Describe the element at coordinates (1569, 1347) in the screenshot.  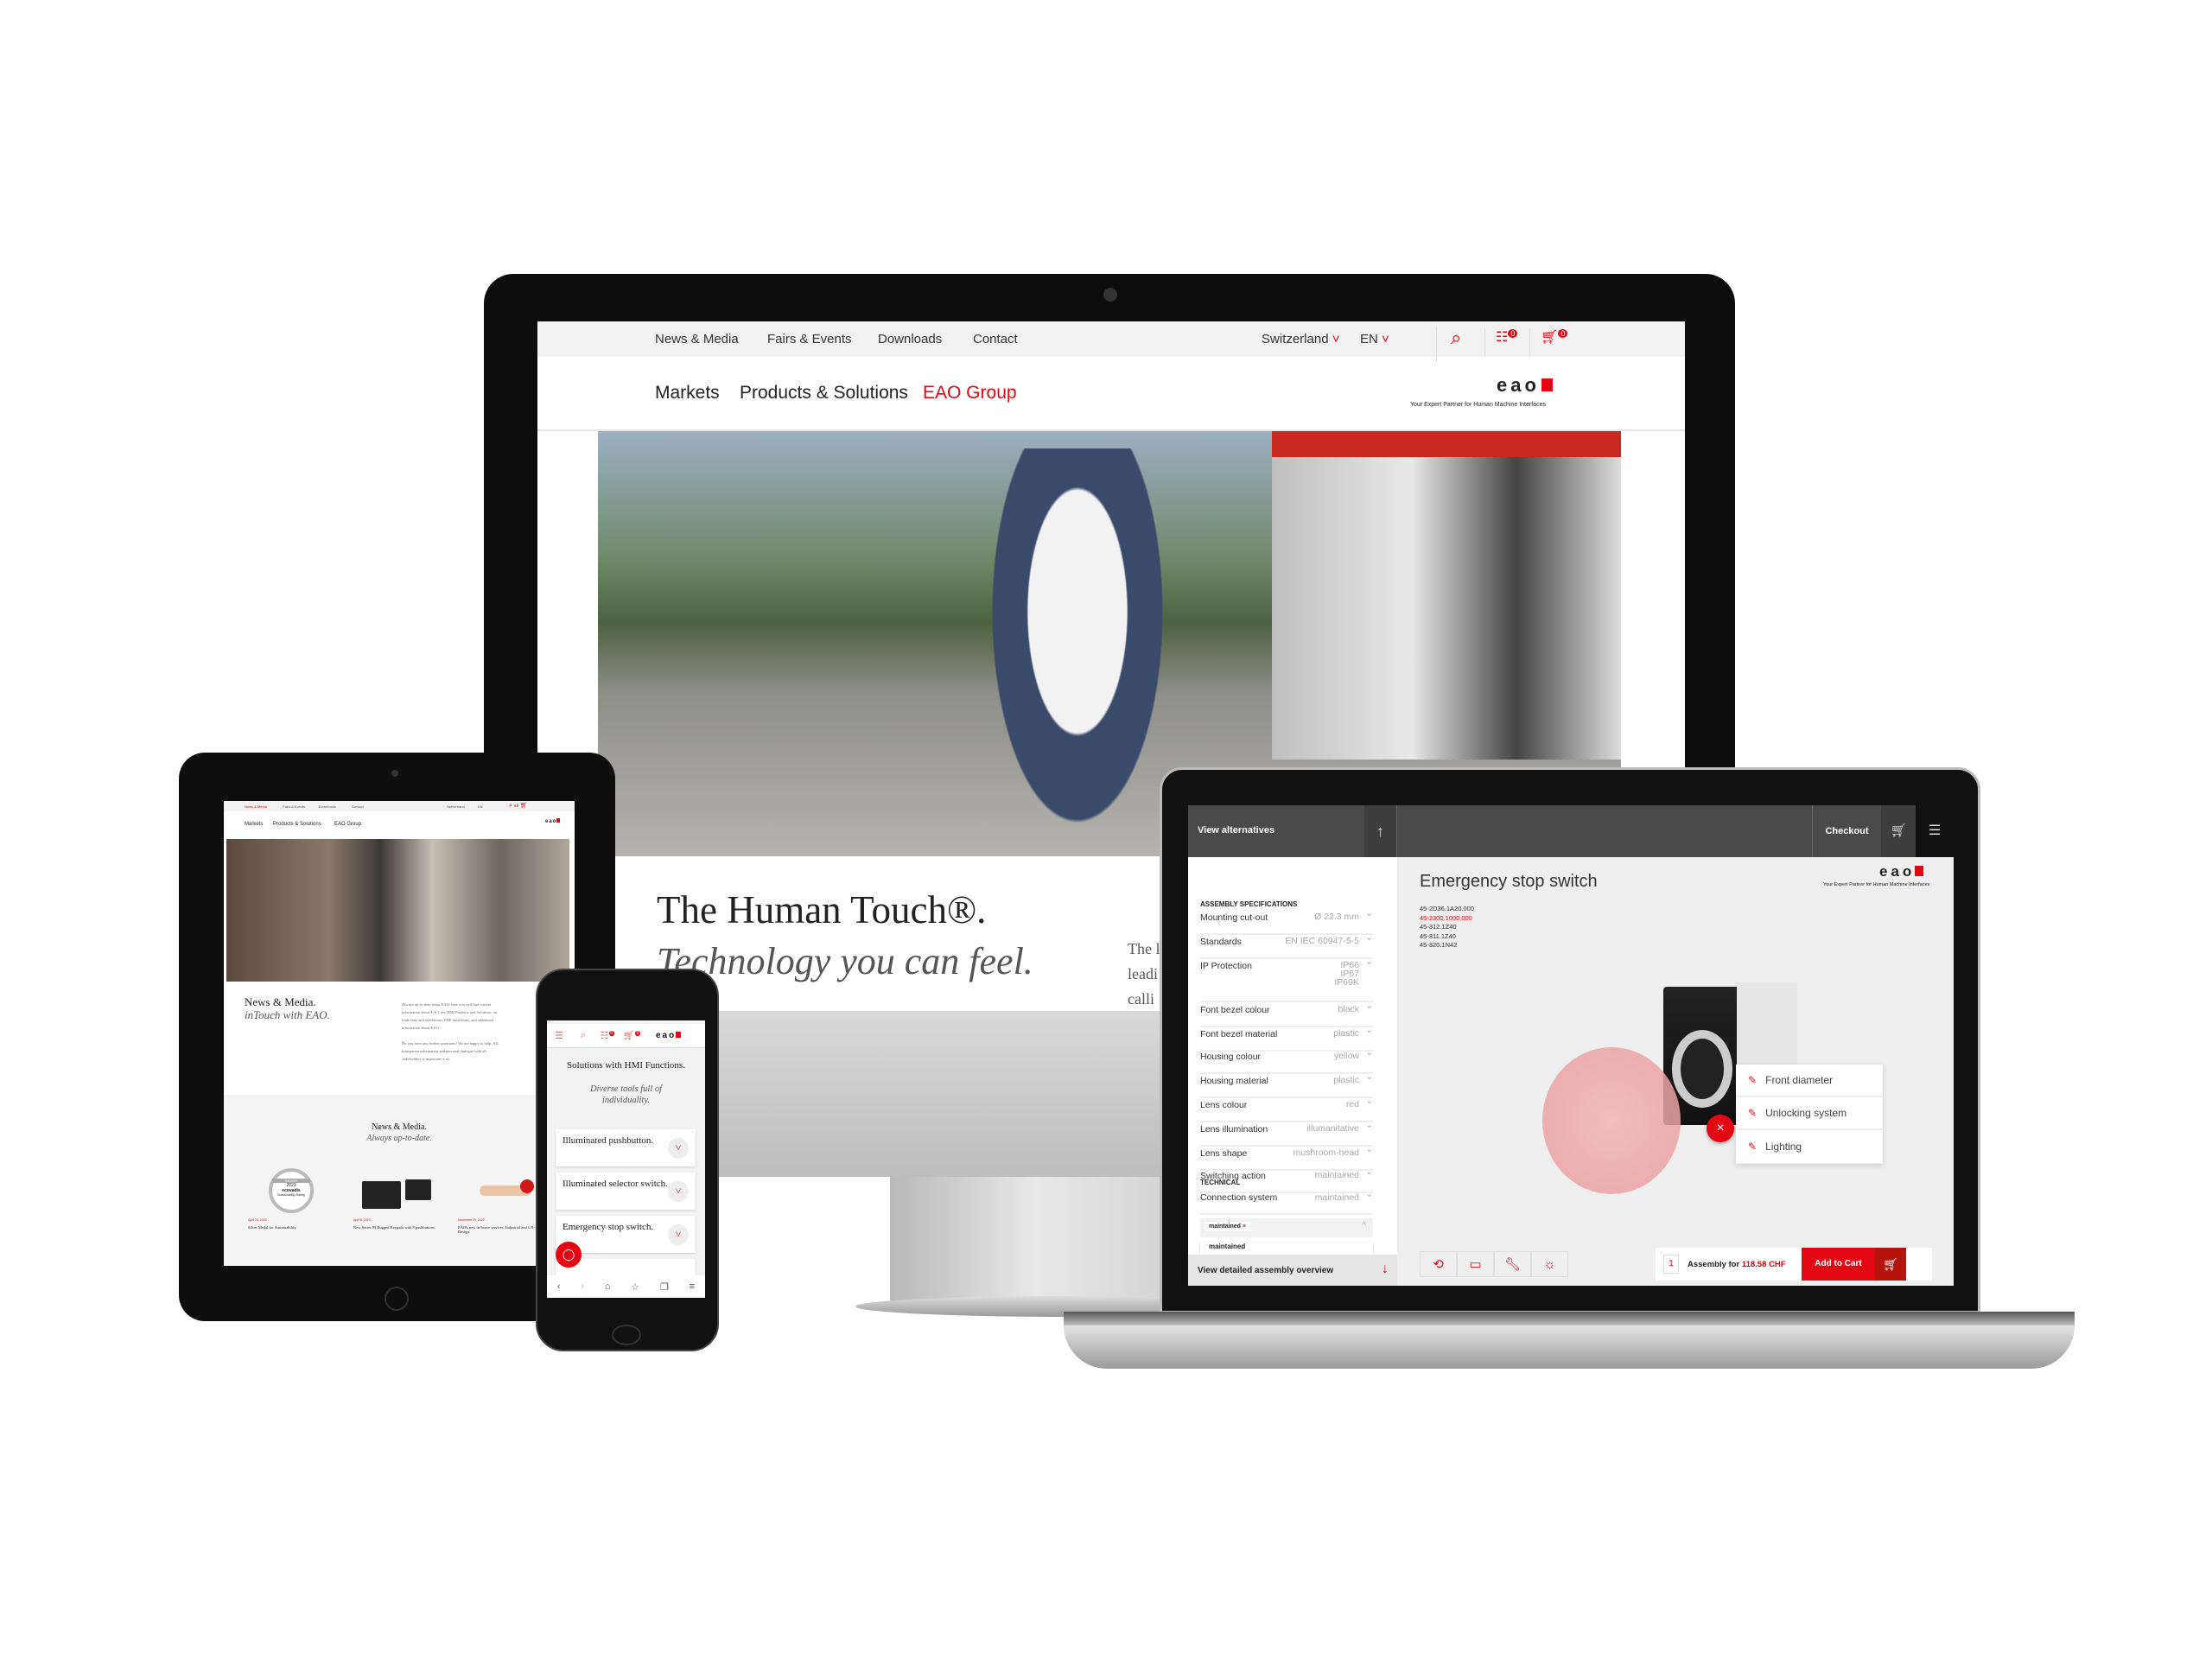
I see `laptop-base` at that location.